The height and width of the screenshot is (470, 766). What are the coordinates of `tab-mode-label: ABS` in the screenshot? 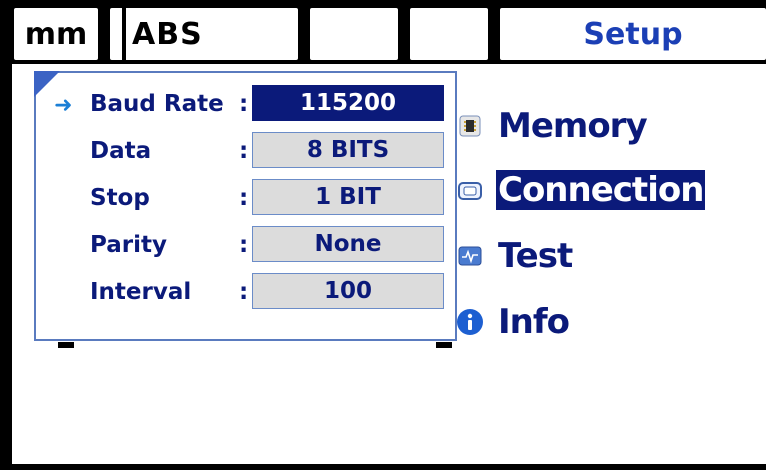 It's located at (167, 34).